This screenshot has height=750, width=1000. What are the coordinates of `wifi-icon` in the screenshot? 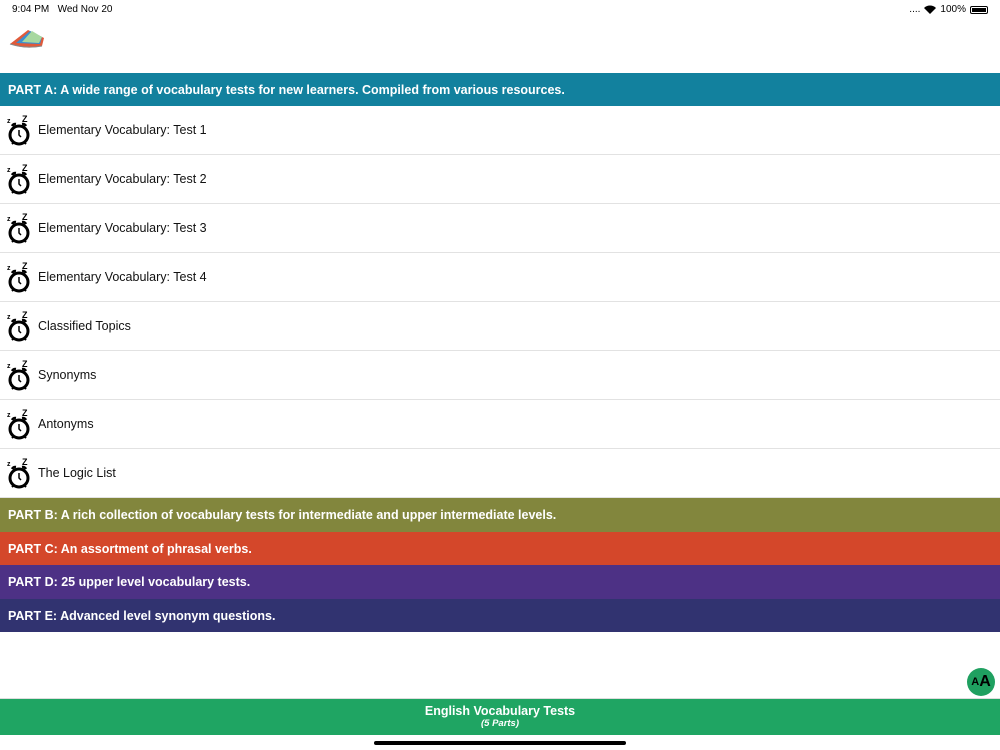 It's located at (930, 9).